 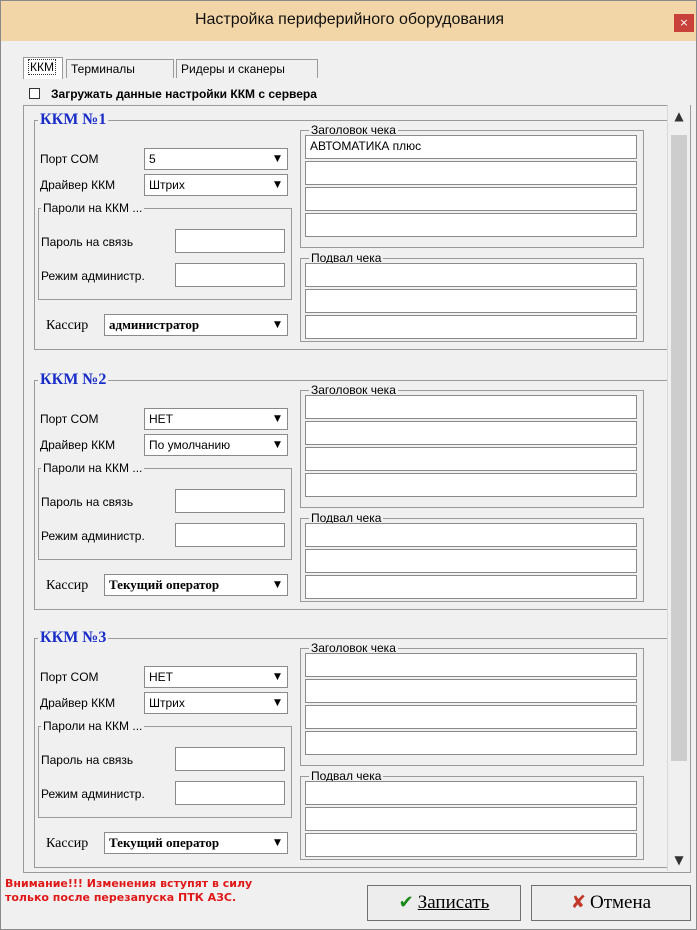 I want to click on port-com-select: 5 ▼, so click(x=216, y=159).